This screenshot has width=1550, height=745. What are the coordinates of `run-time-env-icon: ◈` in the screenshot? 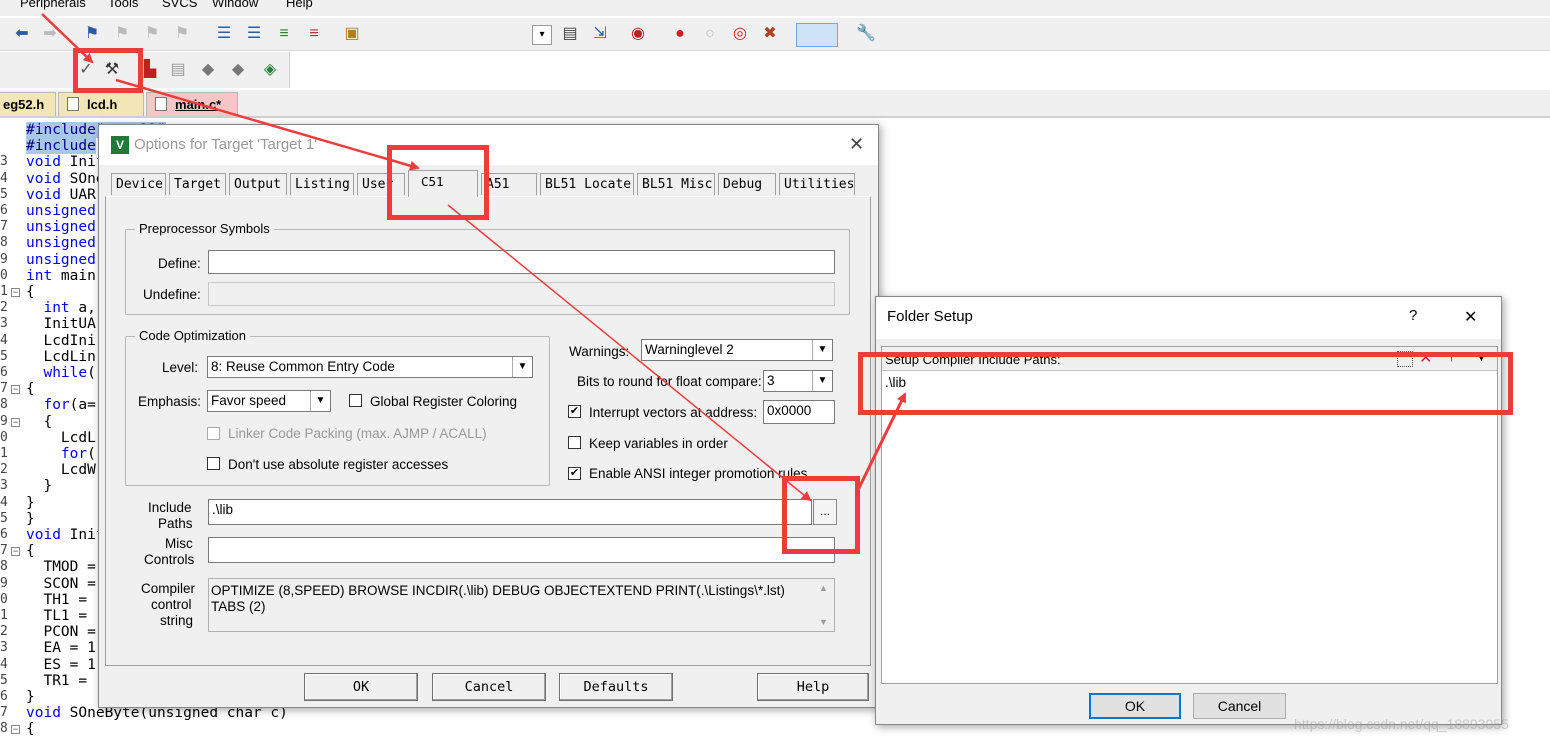 It's located at (270, 70).